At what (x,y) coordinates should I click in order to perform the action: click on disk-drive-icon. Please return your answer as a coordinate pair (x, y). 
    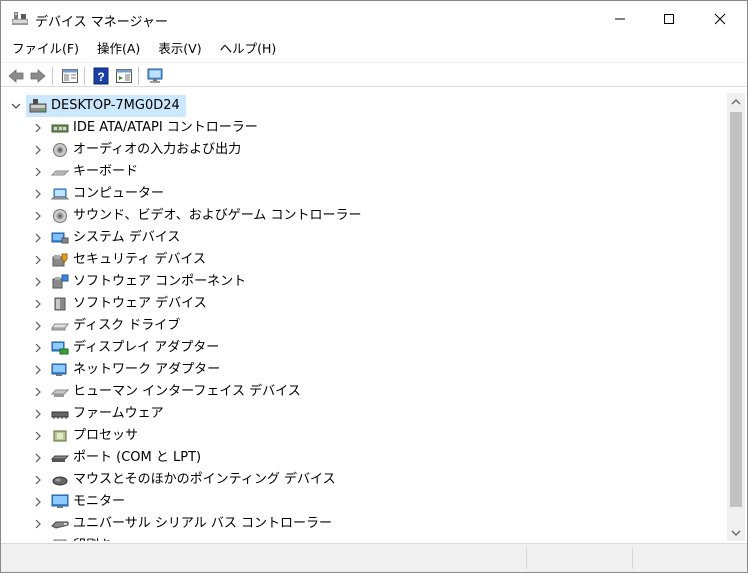
    Looking at the image, I should click on (60, 327).